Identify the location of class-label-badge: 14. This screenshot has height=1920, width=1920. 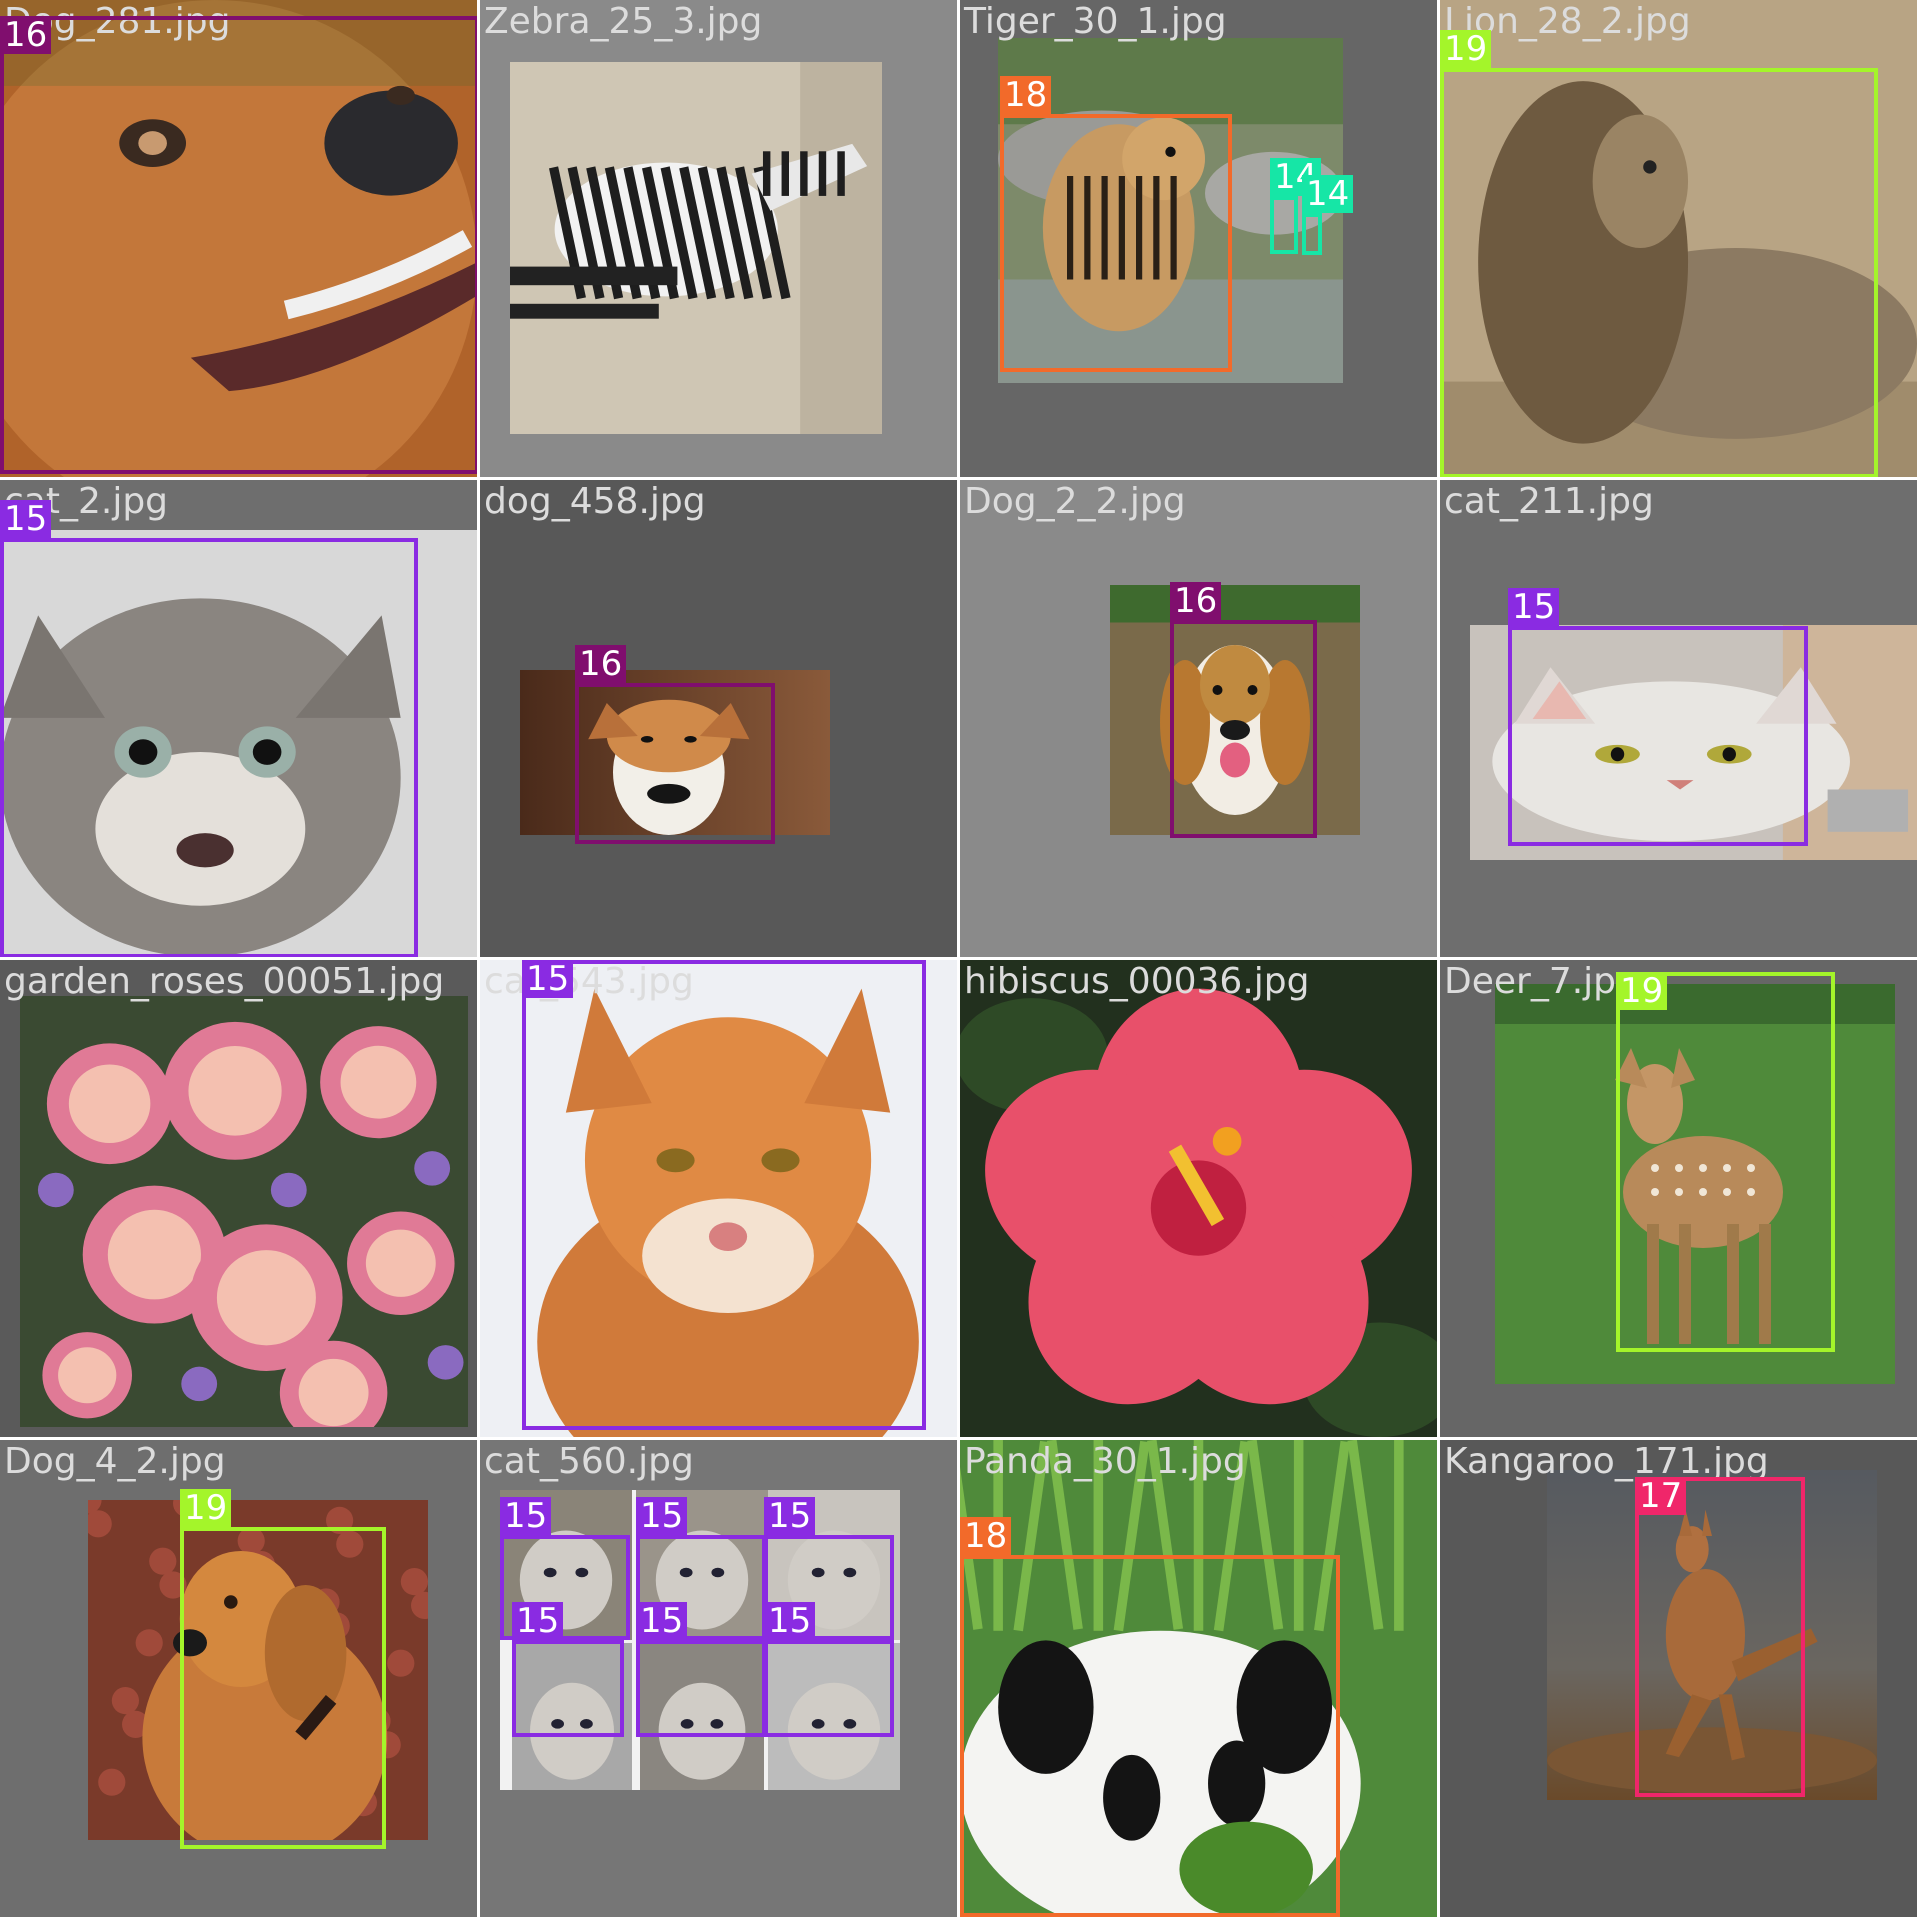
(1328, 194).